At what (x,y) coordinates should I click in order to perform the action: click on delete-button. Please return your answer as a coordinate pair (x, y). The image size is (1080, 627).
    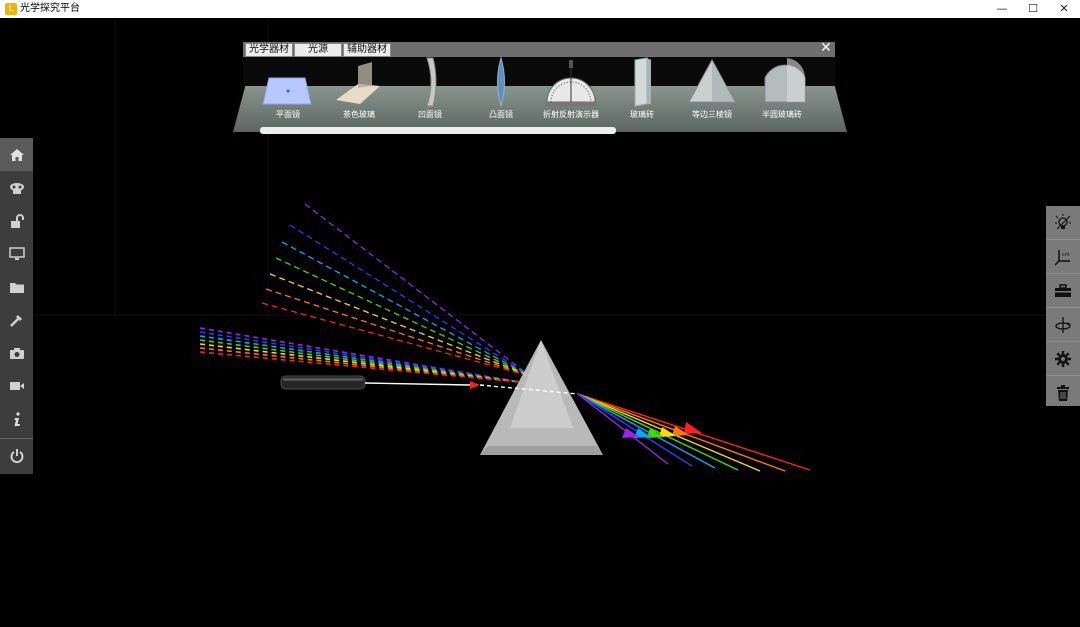
    Looking at the image, I should click on (1063, 392).